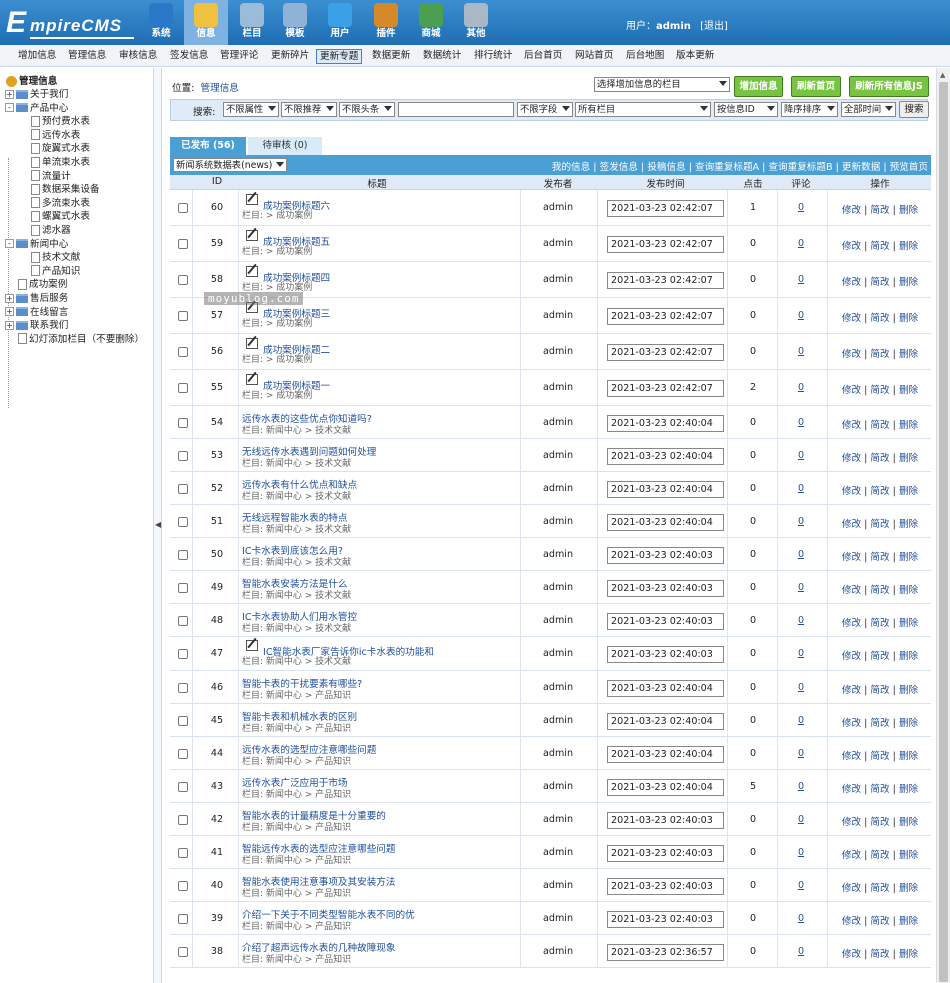  I want to click on tree-node: 产品知识, so click(55, 271).